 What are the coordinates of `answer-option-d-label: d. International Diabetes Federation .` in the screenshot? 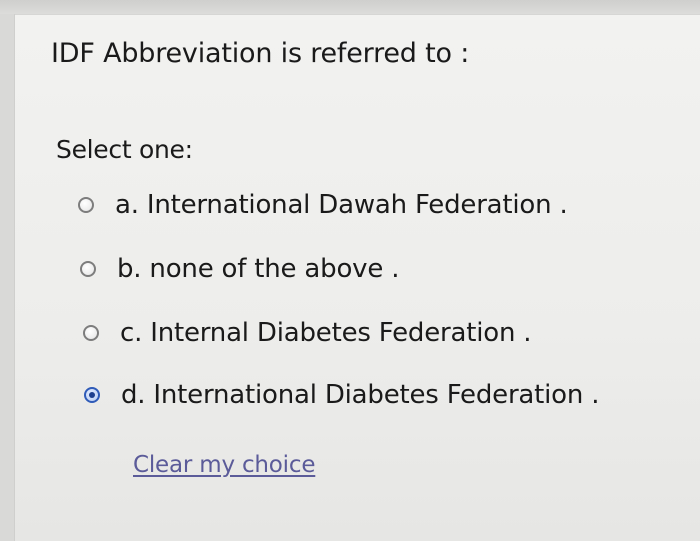 It's located at (360, 395).